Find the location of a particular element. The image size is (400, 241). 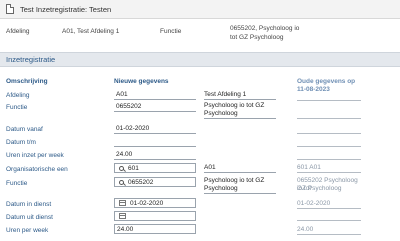

old-uren-per-week: 24.00 is located at coordinates (305, 229).